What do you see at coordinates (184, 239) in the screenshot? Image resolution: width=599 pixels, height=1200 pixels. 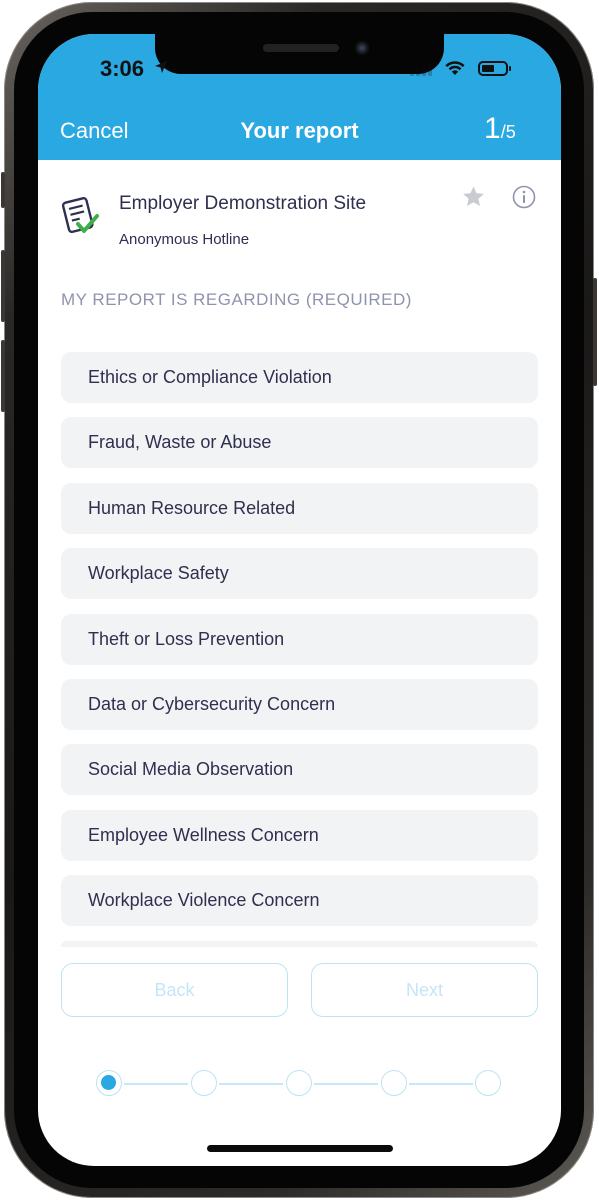 I see `site-subtitle: Anonymous Hotline` at bounding box center [184, 239].